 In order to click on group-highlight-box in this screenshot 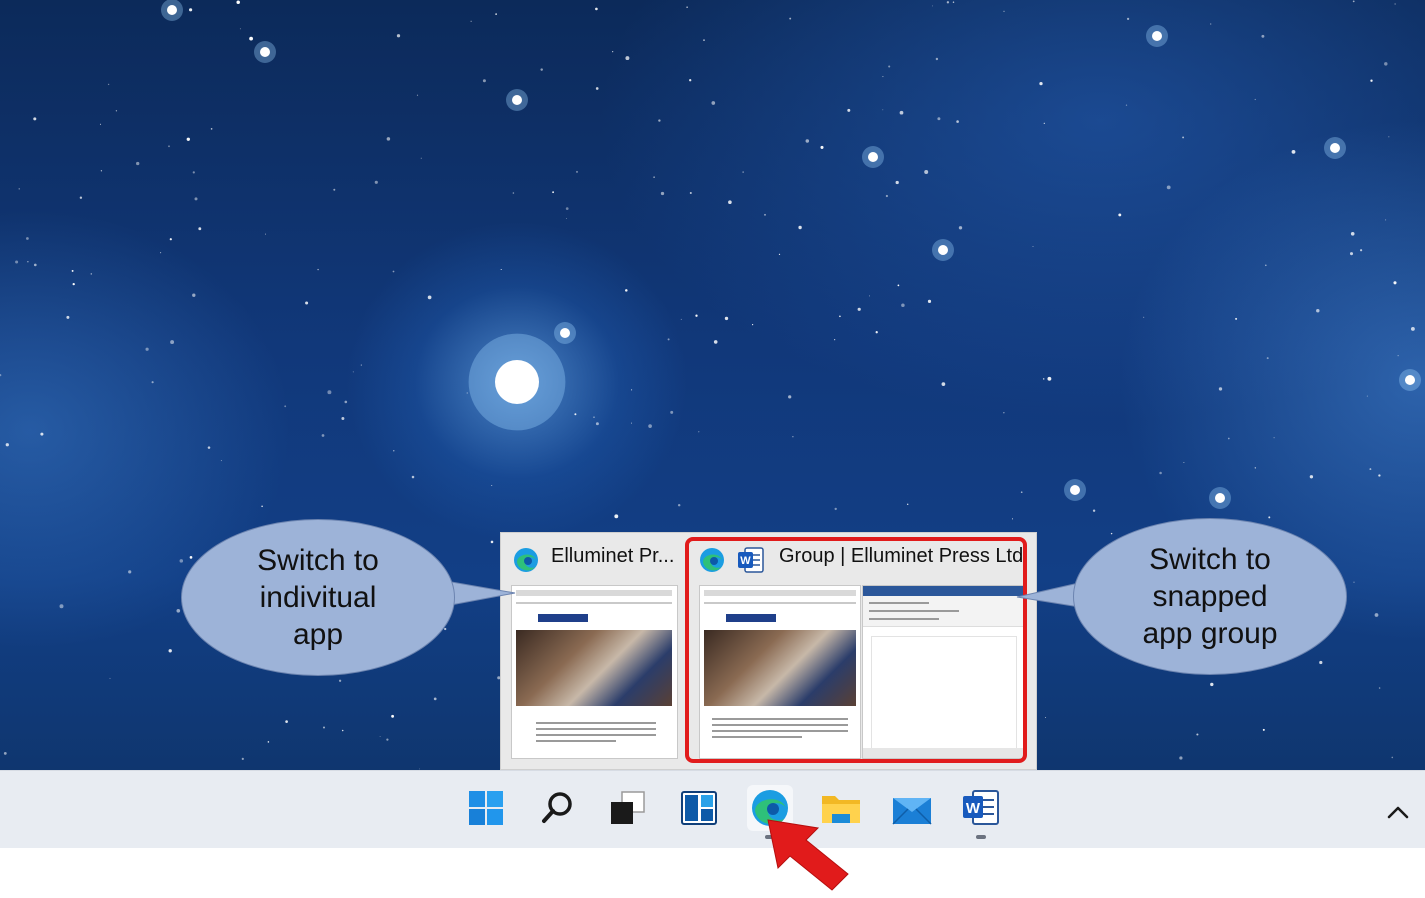, I will do `click(856, 650)`.